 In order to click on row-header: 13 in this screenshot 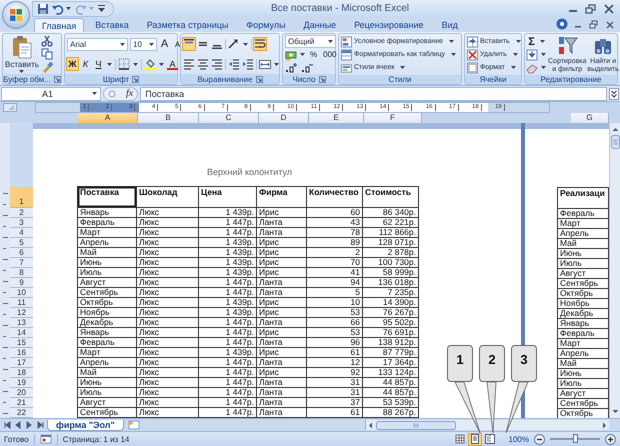, I will do `click(21, 323)`.